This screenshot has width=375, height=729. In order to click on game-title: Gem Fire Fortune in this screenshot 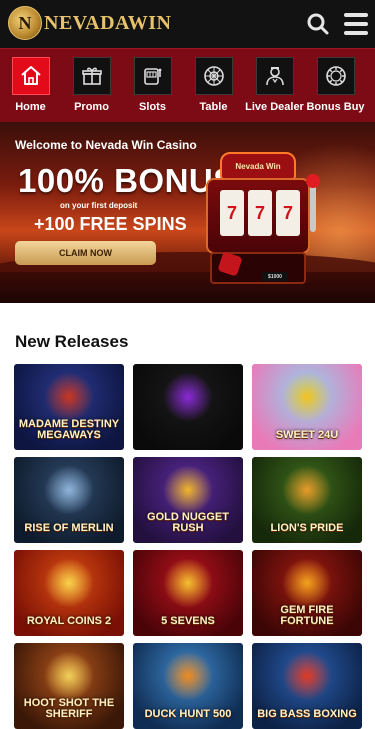, I will do `click(307, 615)`.